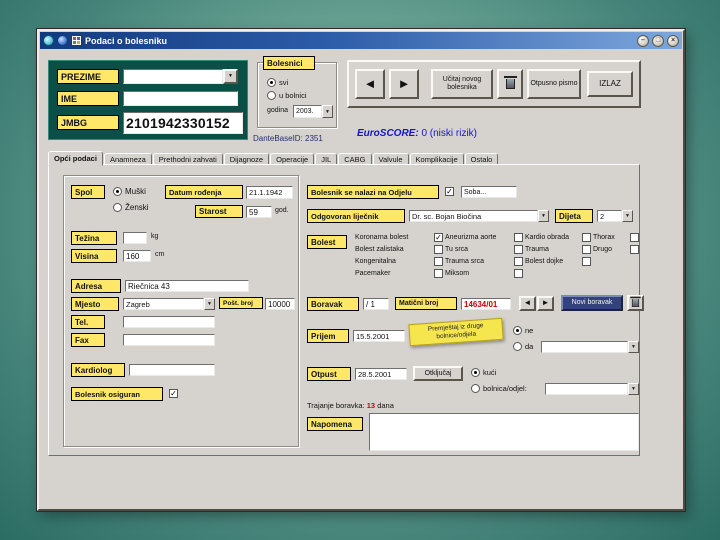 The width and height of the screenshot is (720, 540). Describe the element at coordinates (504, 432) in the screenshot. I see `napomena-textarea` at that location.